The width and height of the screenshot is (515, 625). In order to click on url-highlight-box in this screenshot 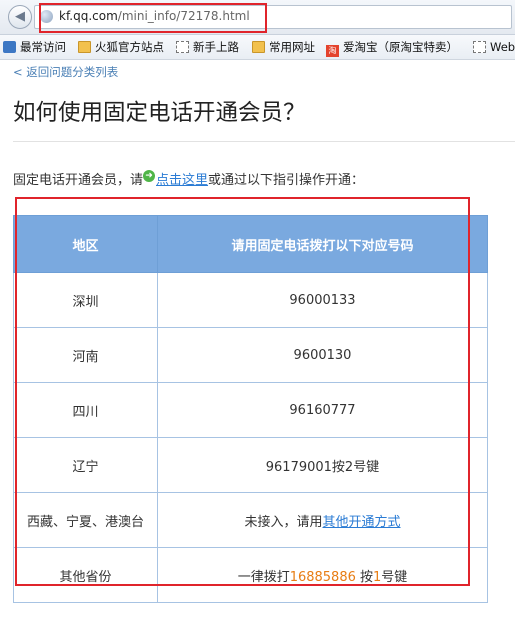, I will do `click(153, 18)`.